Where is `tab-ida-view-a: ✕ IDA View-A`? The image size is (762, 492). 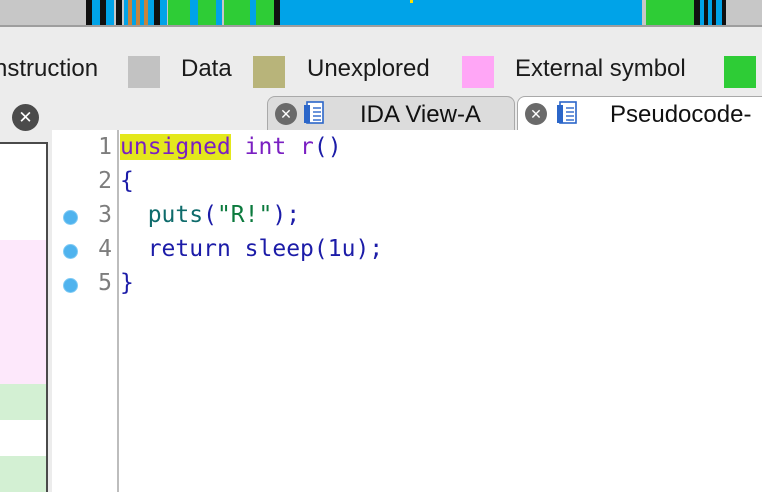
tab-ida-view-a: ✕ IDA View-A is located at coordinates (391, 113).